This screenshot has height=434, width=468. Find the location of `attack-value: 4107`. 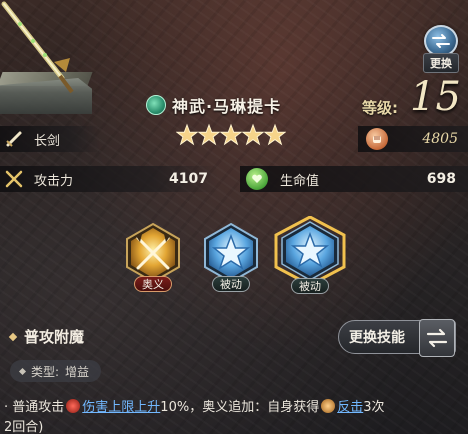

attack-value: 4107 is located at coordinates (188, 179).